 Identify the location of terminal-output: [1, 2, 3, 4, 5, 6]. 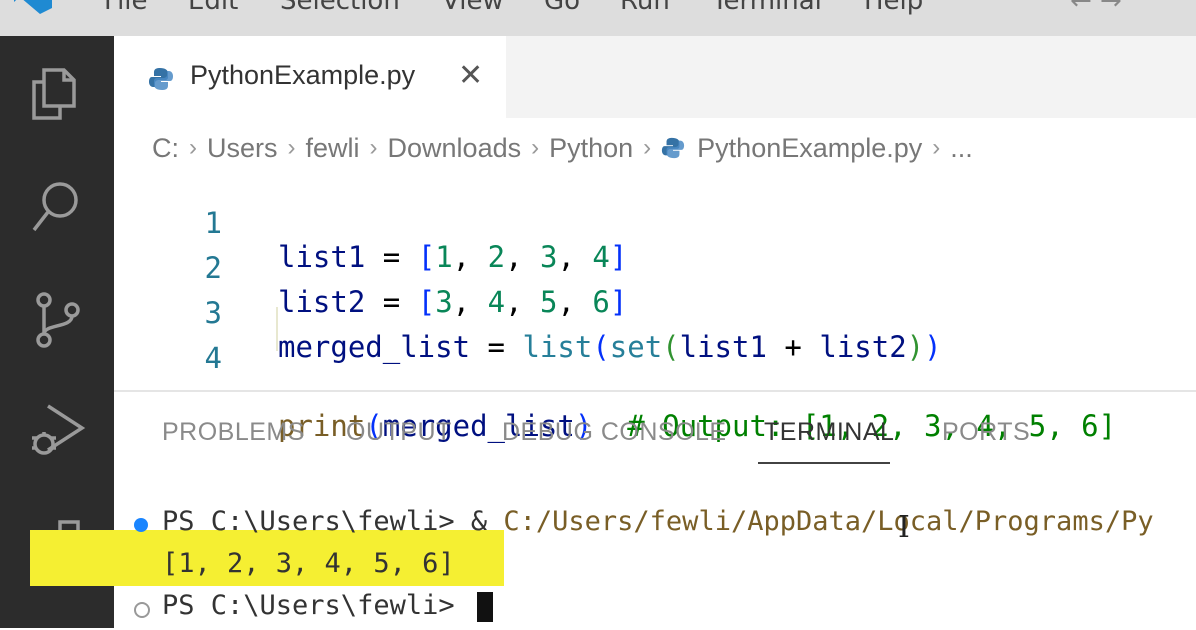
(308, 563).